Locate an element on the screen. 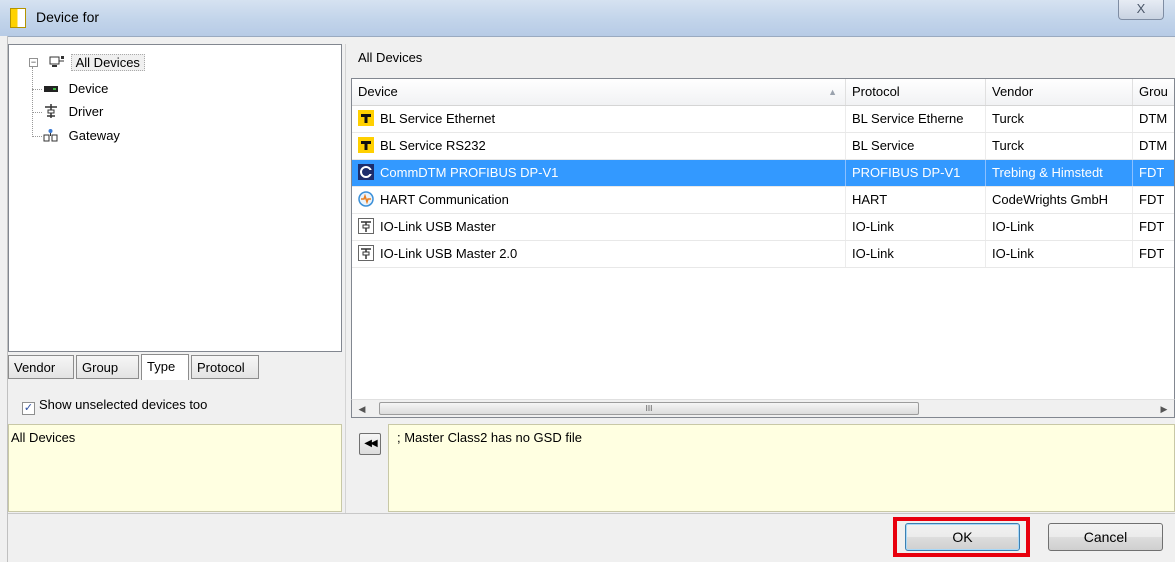  vendor-cell: CodeWrights GmbH is located at coordinates (1059, 200).